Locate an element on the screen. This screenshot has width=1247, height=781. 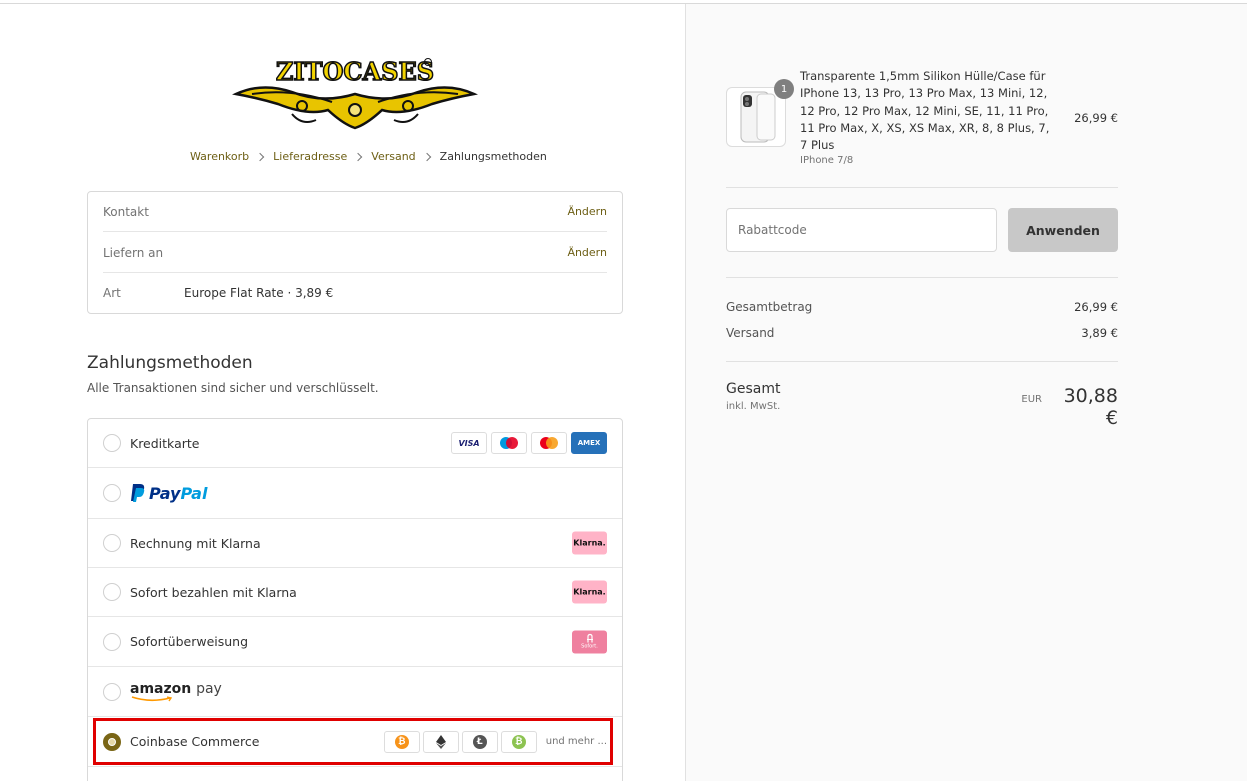
subtotal-label: Gesamtbetrag is located at coordinates (769, 307).